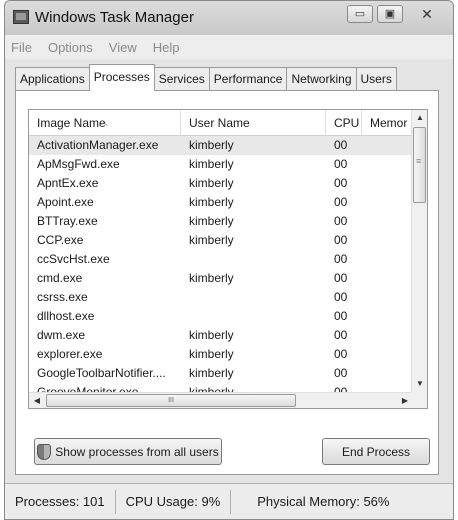  What do you see at coordinates (376, 79) in the screenshot?
I see `tab-users: Users` at bounding box center [376, 79].